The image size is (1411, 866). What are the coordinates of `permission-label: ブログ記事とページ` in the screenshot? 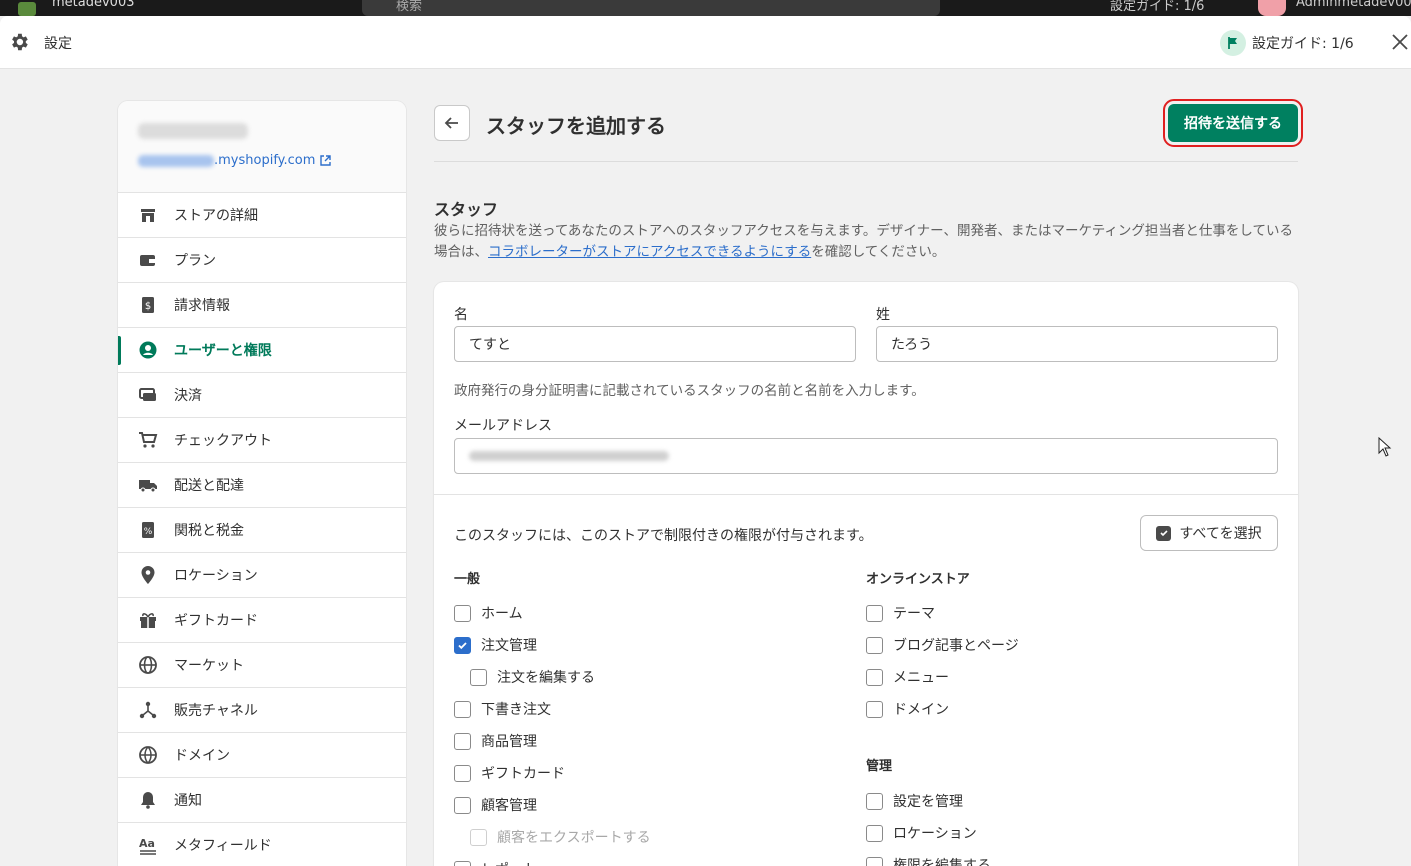 It's located at (956, 646).